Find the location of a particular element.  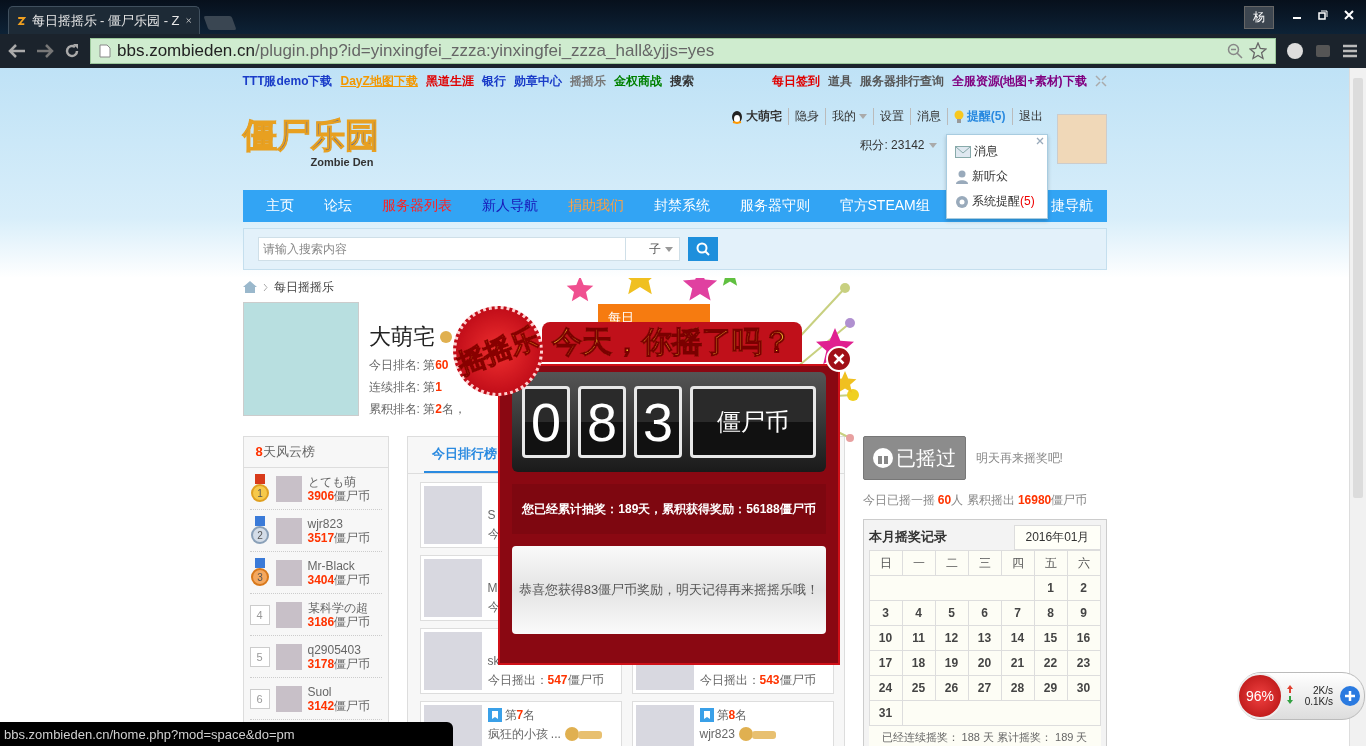

calendar-day: 6 is located at coordinates (985, 613).